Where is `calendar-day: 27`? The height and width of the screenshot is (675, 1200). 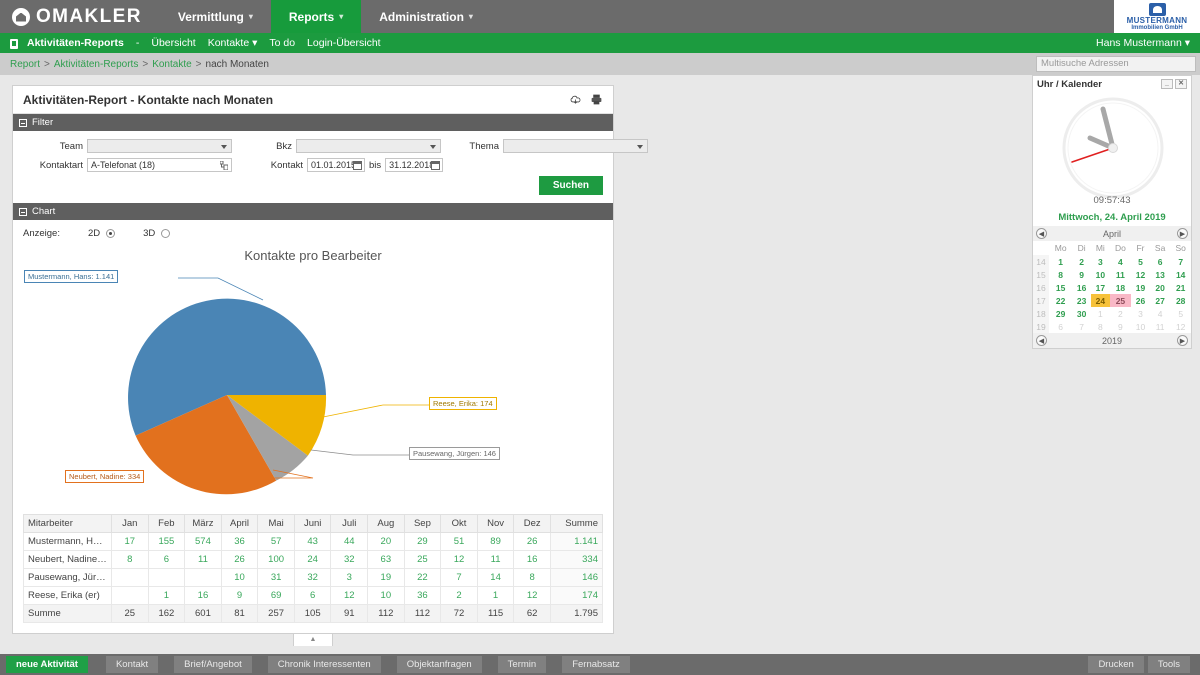
calendar-day: 27 is located at coordinates (1160, 300).